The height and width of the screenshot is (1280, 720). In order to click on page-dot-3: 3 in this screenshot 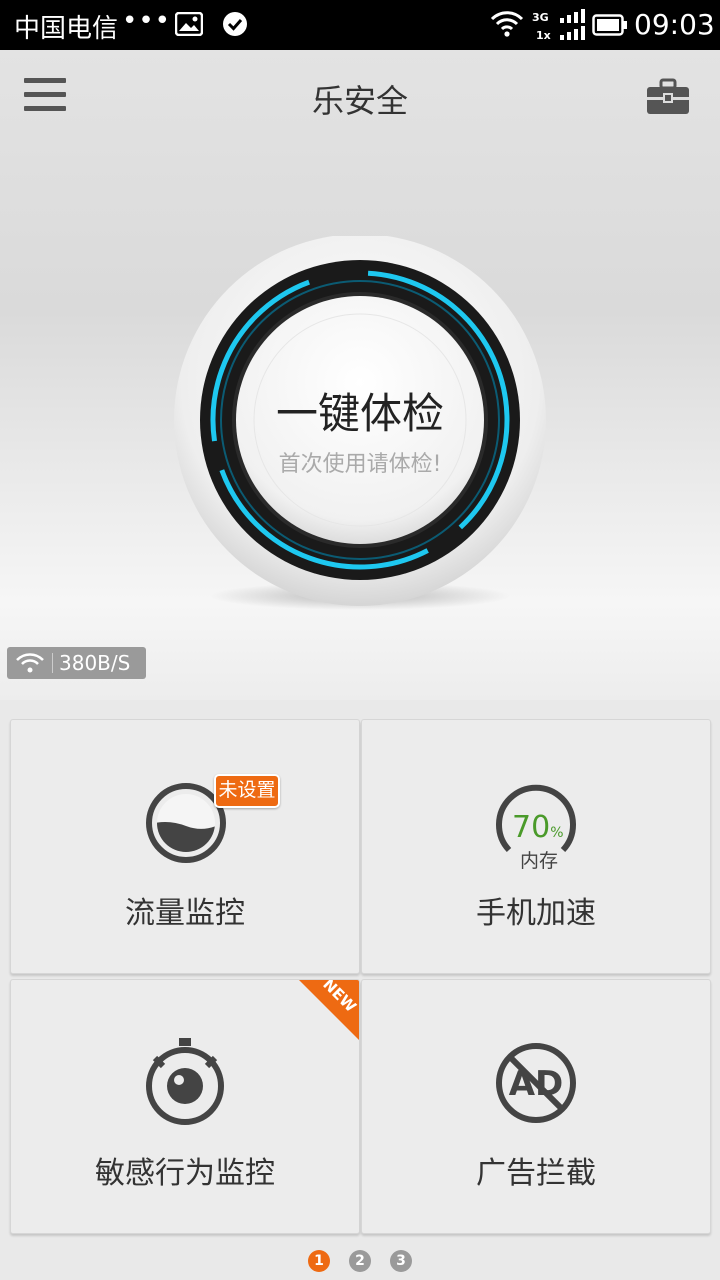, I will do `click(401, 1261)`.